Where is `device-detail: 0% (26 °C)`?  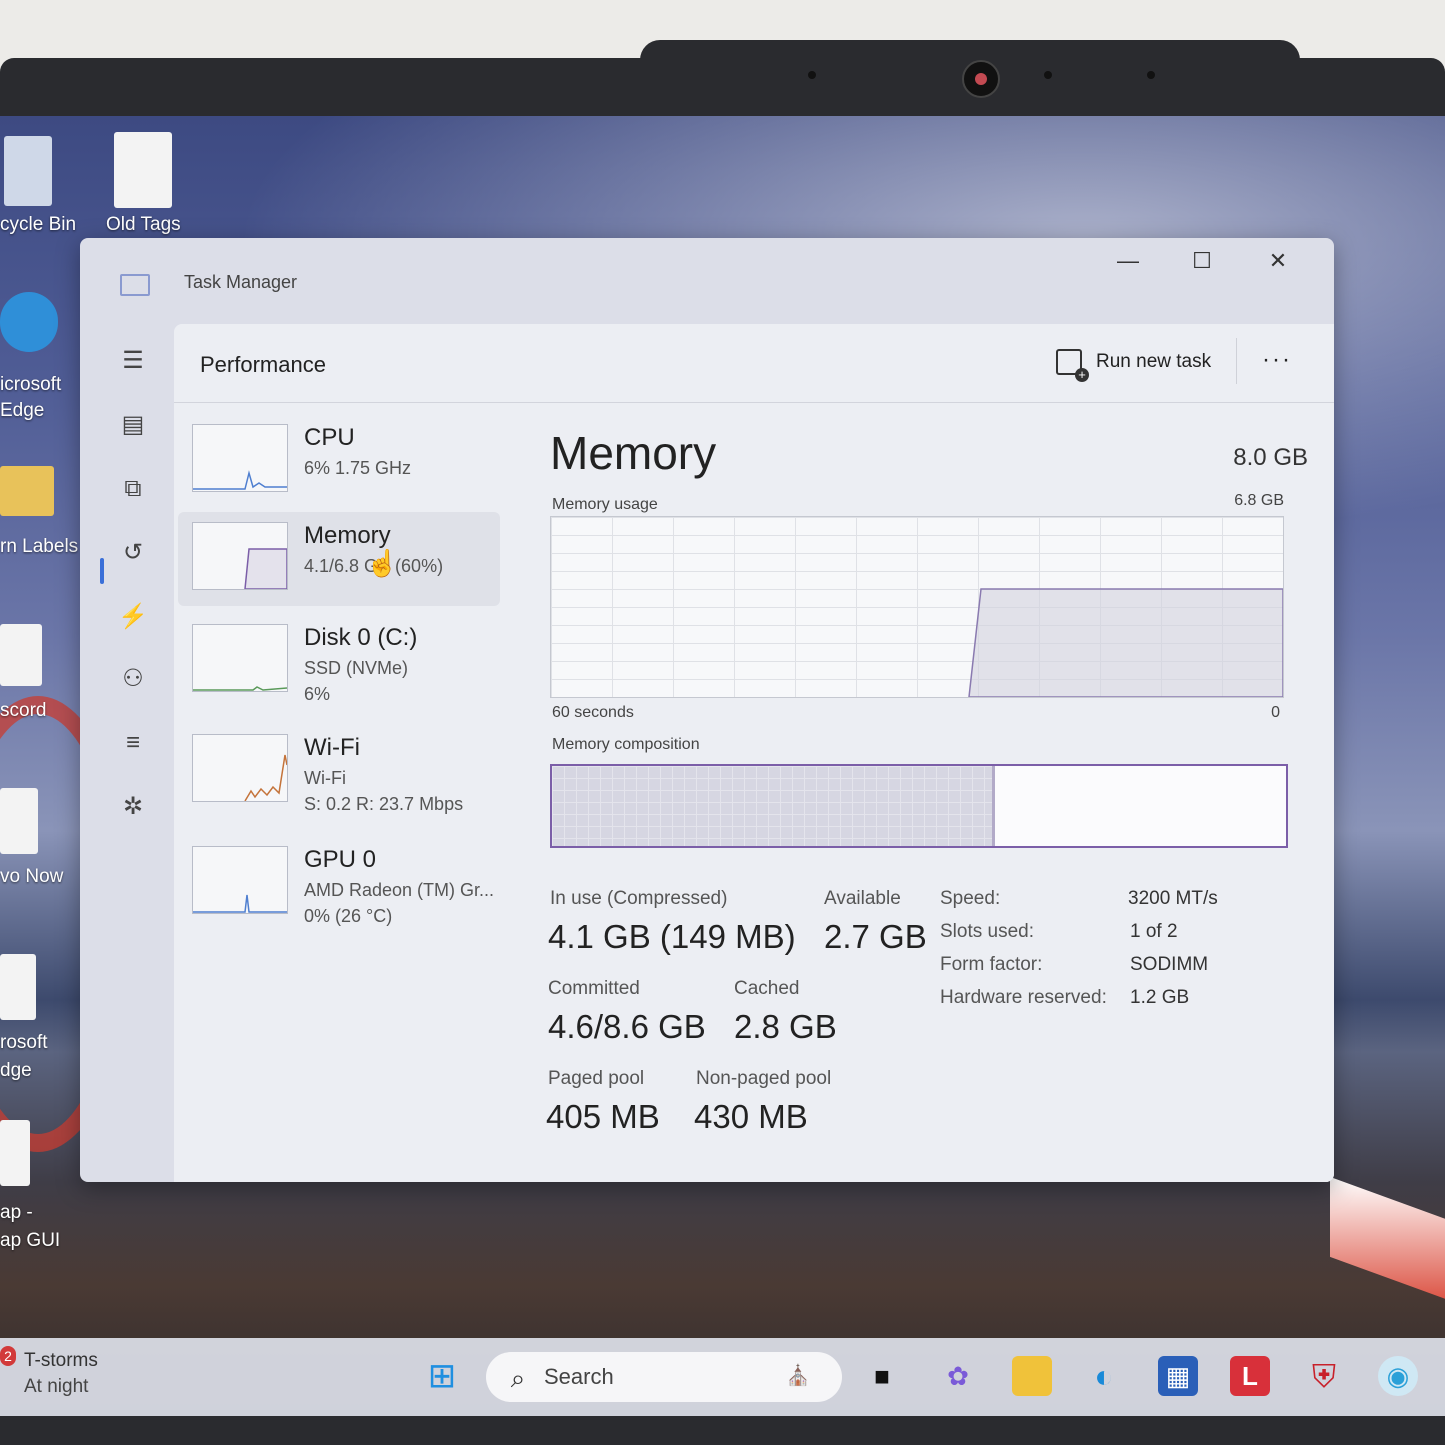
device-detail: 0% (26 °C) is located at coordinates (348, 916).